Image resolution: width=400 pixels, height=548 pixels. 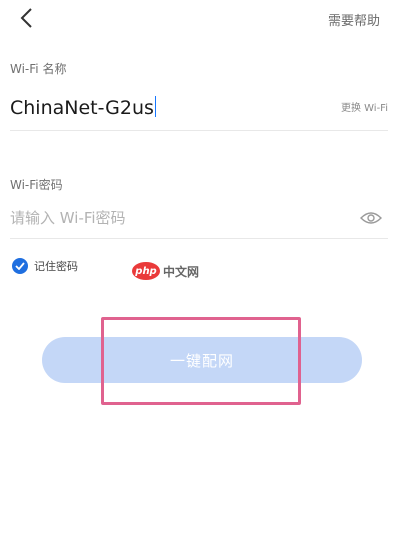 What do you see at coordinates (201, 361) in the screenshot?
I see `highlight-box` at bounding box center [201, 361].